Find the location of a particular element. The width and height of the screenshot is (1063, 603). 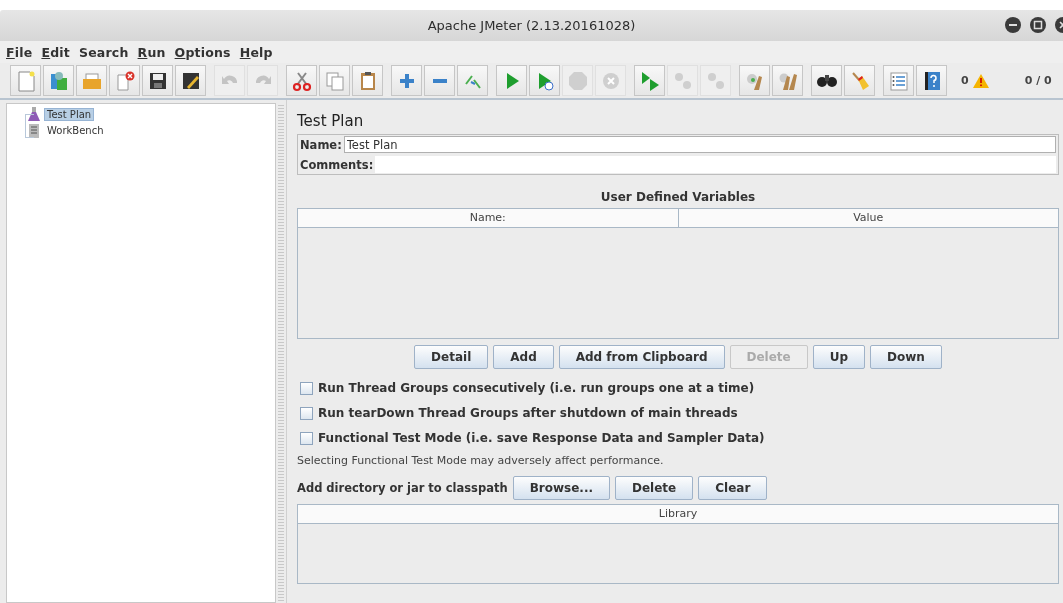

classpath-button: Delete is located at coordinates (654, 488).